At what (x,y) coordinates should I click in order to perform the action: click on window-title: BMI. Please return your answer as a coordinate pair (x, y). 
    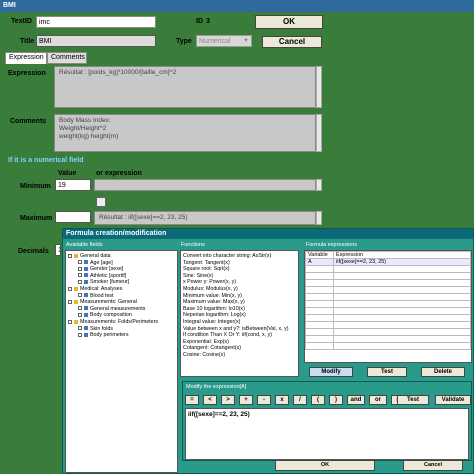
    Looking at the image, I should click on (237, 6).